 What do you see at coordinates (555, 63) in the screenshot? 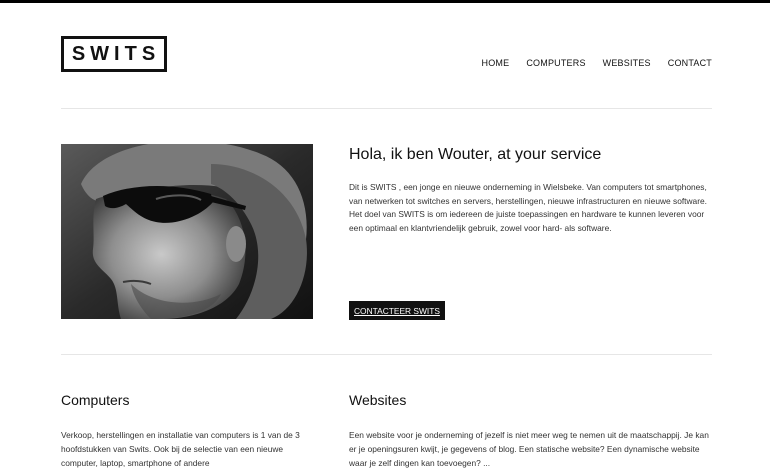
I see `nav-computers: COMPUTERS` at bounding box center [555, 63].